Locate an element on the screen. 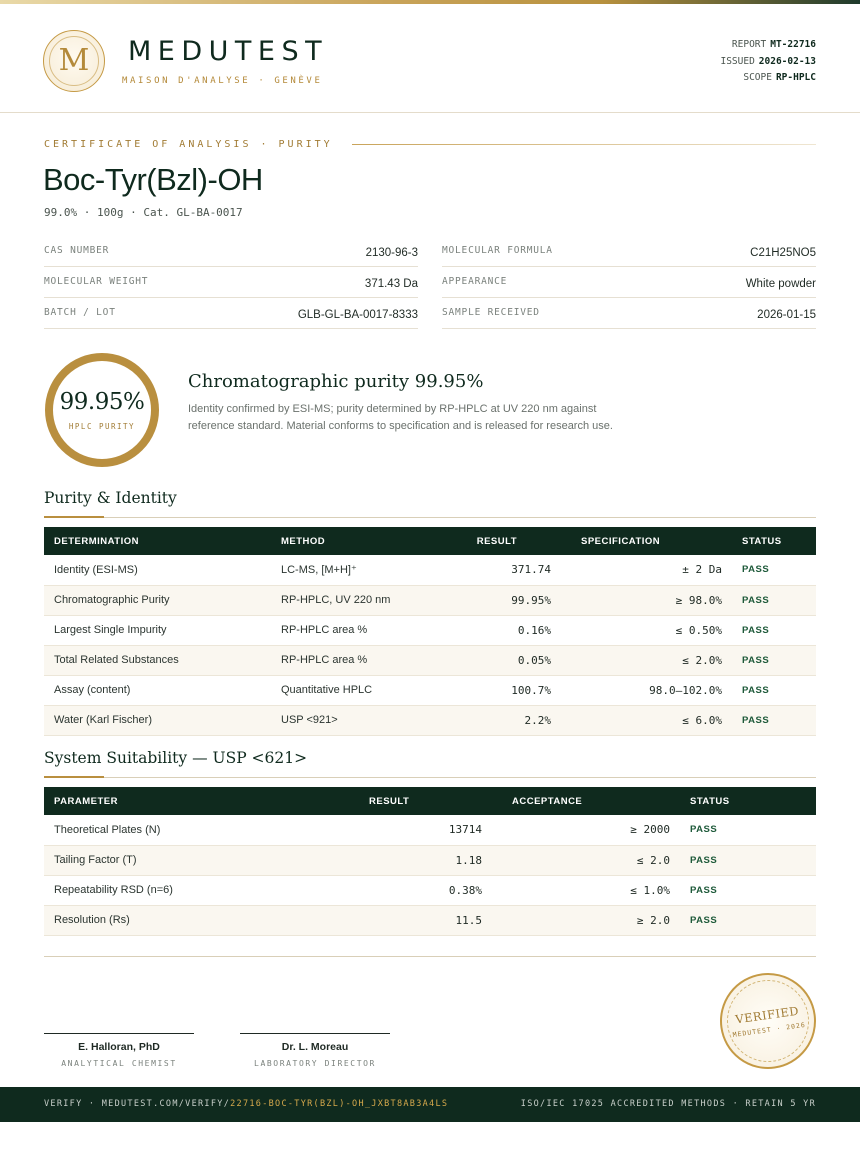 This screenshot has height=1152, width=860. column-header: STATUS is located at coordinates (748, 801).